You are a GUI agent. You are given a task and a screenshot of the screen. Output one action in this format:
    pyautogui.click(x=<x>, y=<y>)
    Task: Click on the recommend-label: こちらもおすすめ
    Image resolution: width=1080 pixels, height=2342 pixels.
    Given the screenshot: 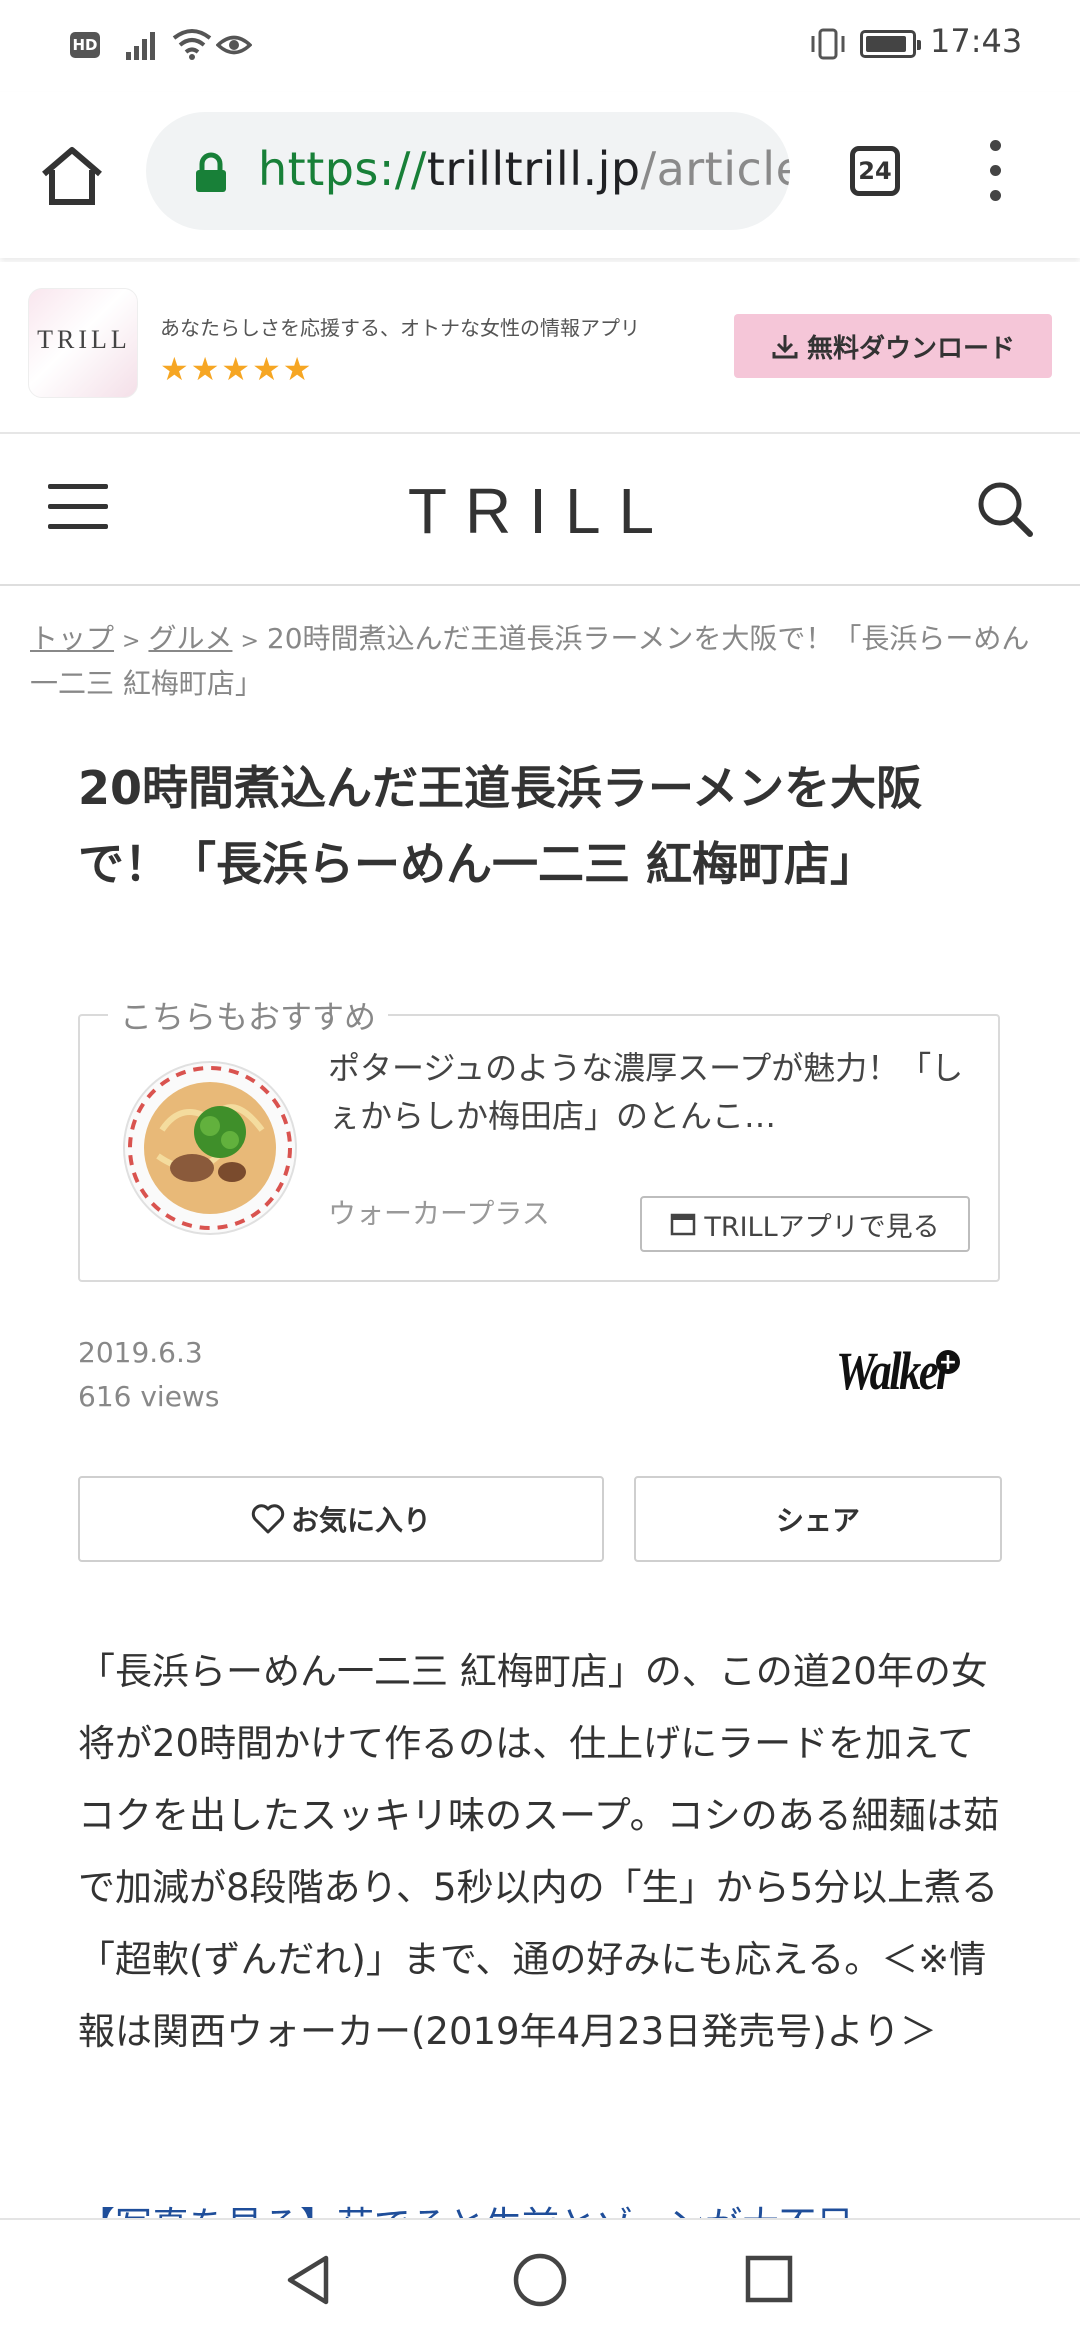 What is the action you would take?
    pyautogui.click(x=248, y=1015)
    